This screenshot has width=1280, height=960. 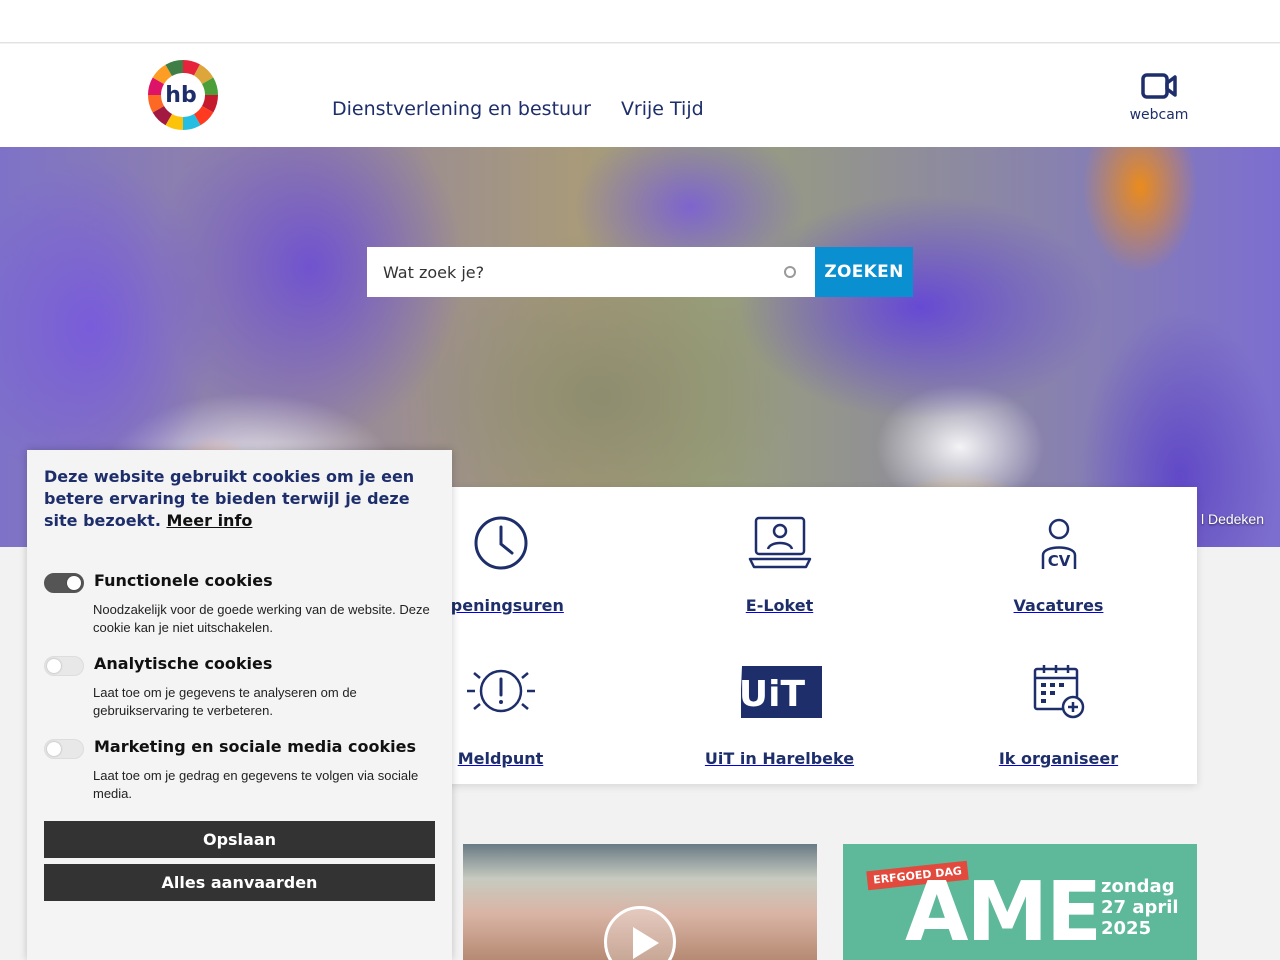 I want to click on main-nav: Dienstverlening en bestuur Vrije Tijd, so click(x=518, y=109).